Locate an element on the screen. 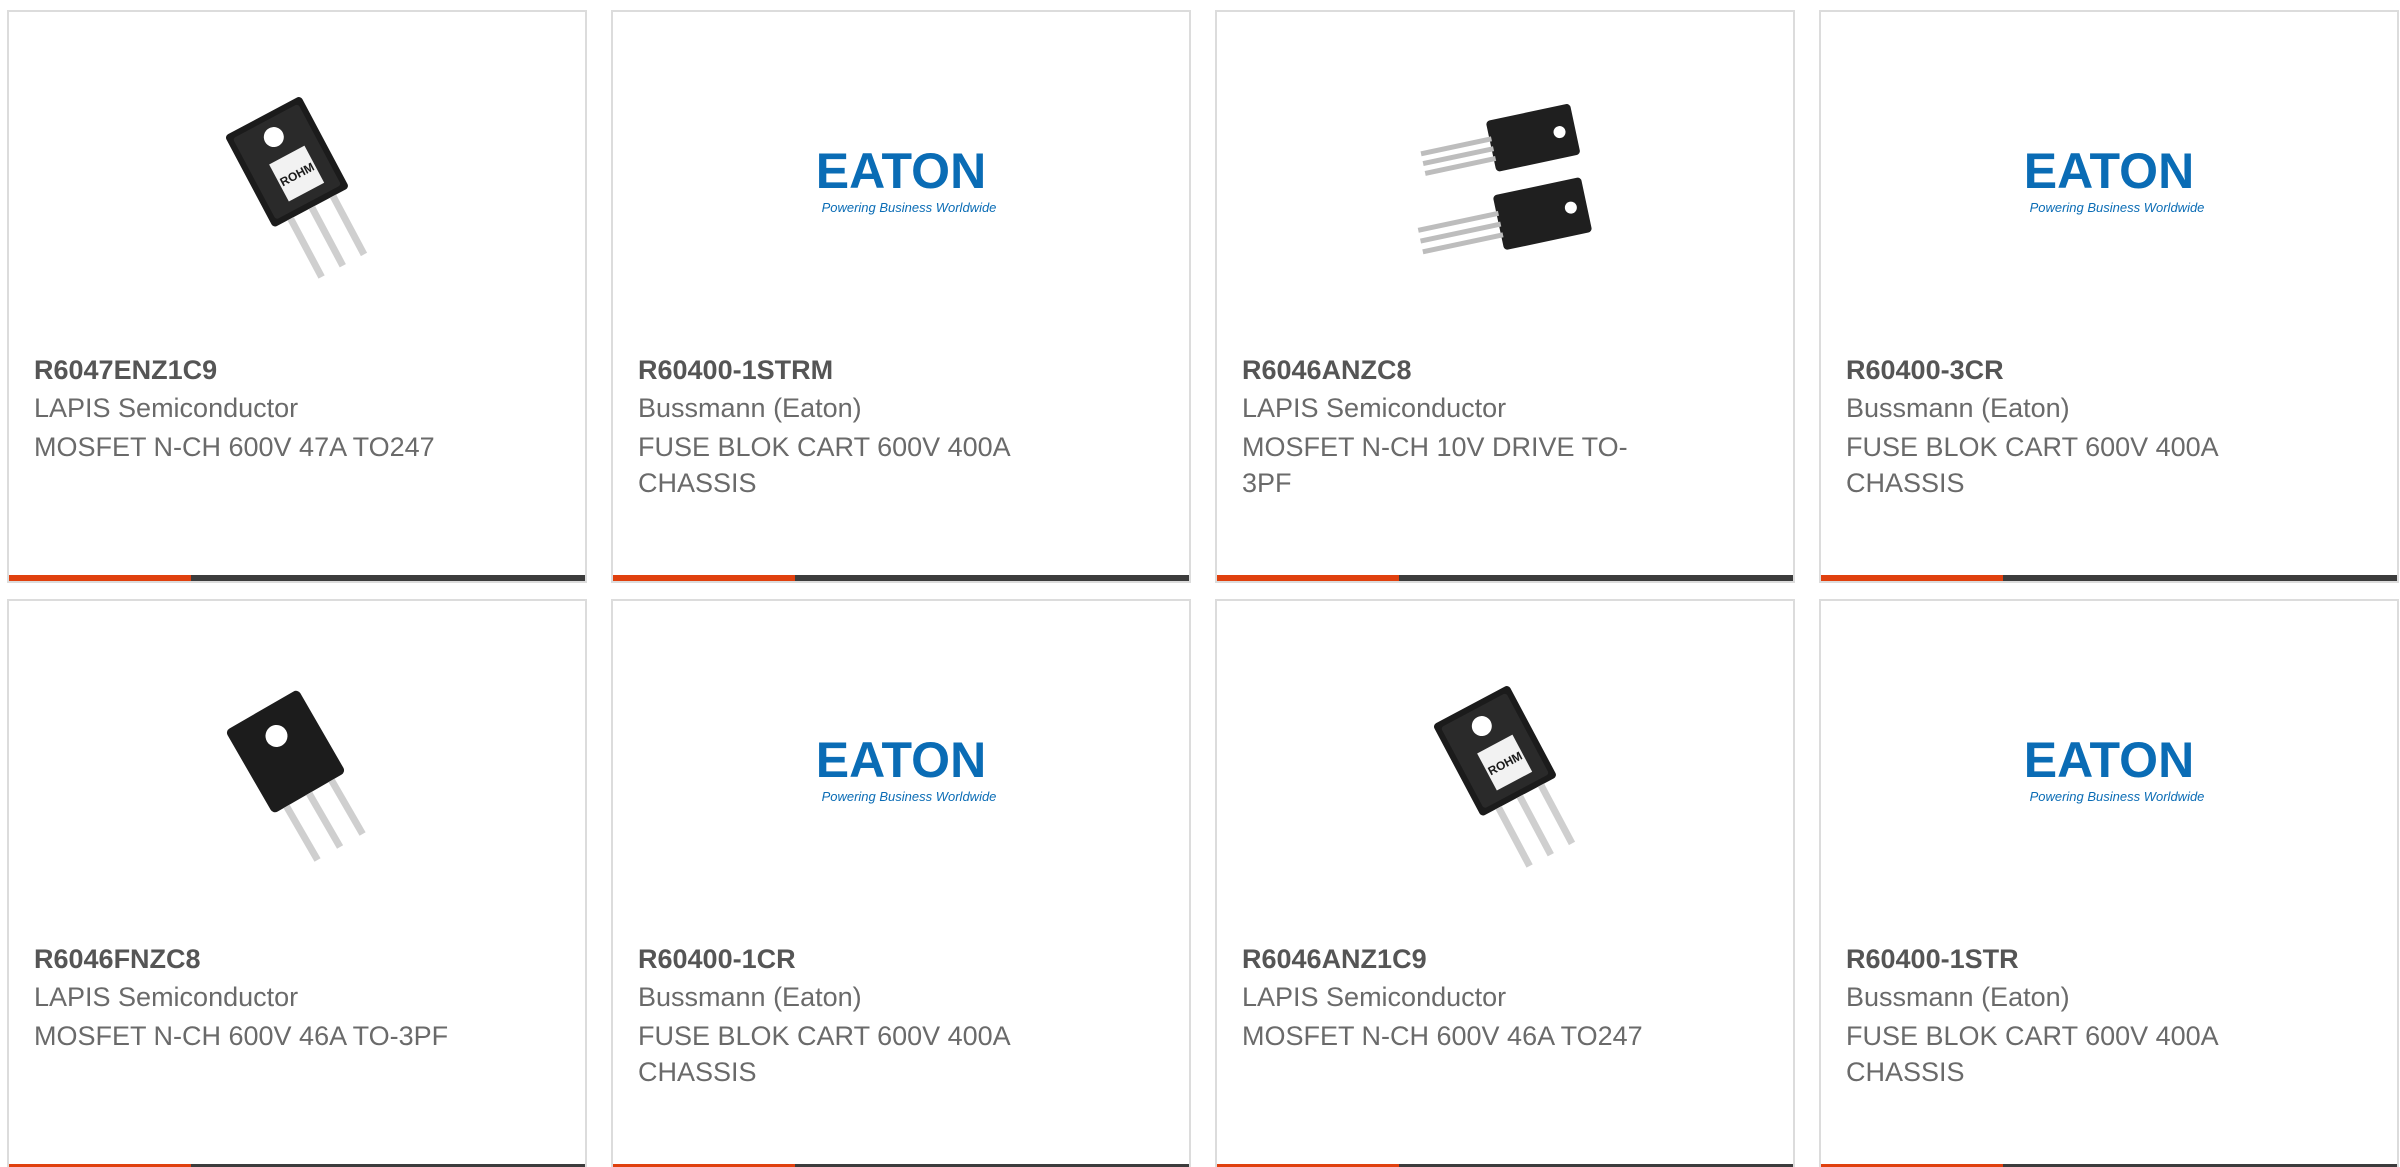  part-number: R60400-1STR is located at coordinates (1932, 959).